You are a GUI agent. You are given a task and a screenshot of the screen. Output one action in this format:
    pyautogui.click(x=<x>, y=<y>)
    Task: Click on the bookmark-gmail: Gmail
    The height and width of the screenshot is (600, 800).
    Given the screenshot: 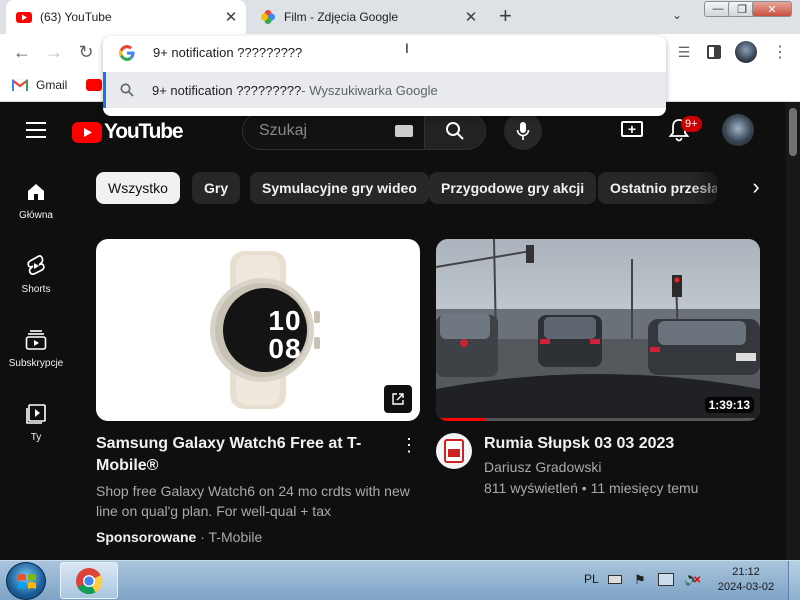 What is the action you would take?
    pyautogui.click(x=39, y=85)
    